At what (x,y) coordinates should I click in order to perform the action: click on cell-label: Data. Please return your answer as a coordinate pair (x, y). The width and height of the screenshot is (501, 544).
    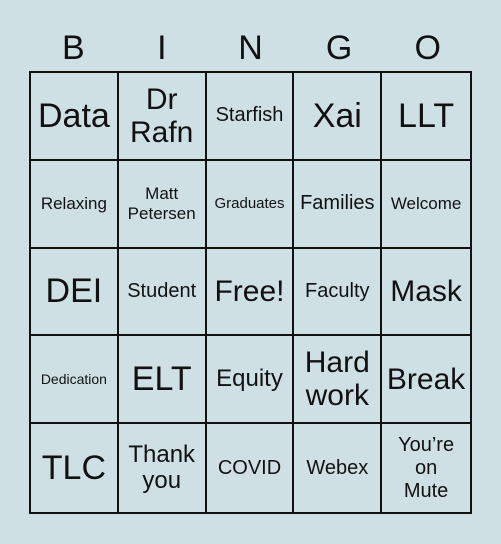
    Looking at the image, I should click on (73, 115).